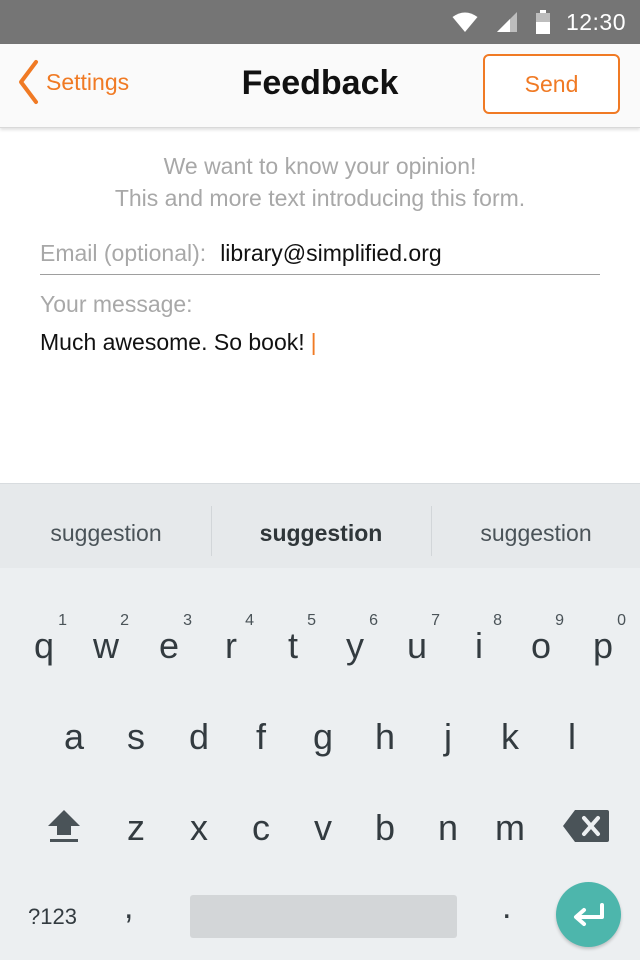  I want to click on text-caret: |, so click(313, 342).